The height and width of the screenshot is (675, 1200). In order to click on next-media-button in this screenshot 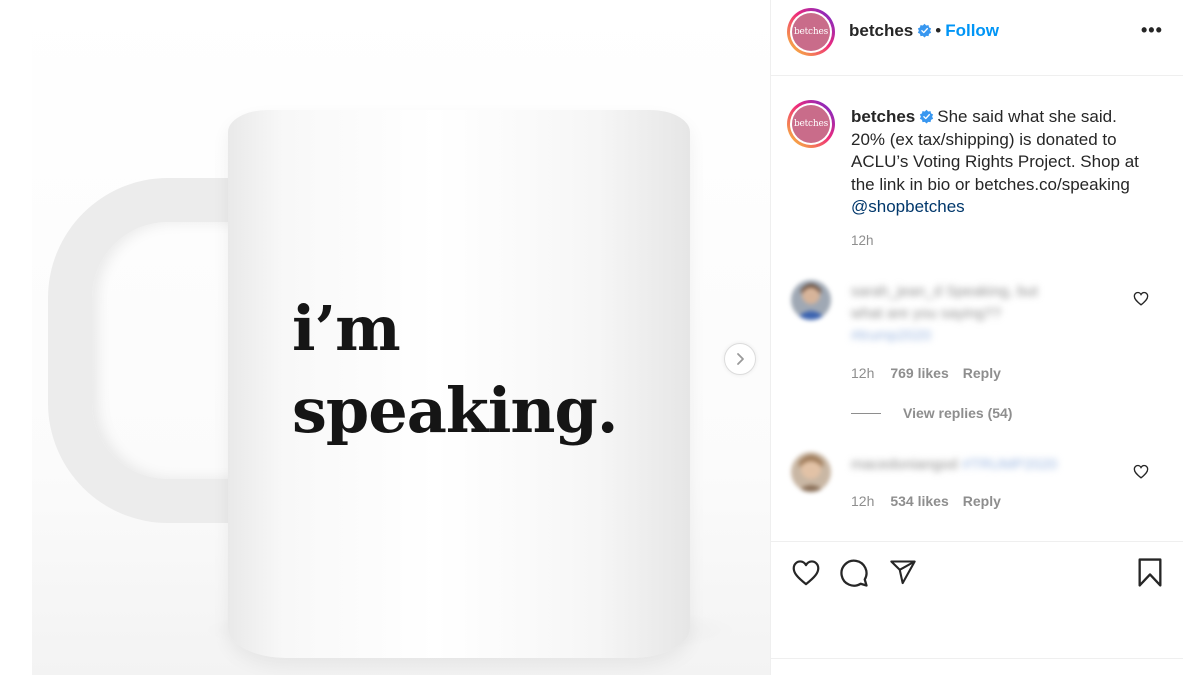, I will do `click(740, 359)`.